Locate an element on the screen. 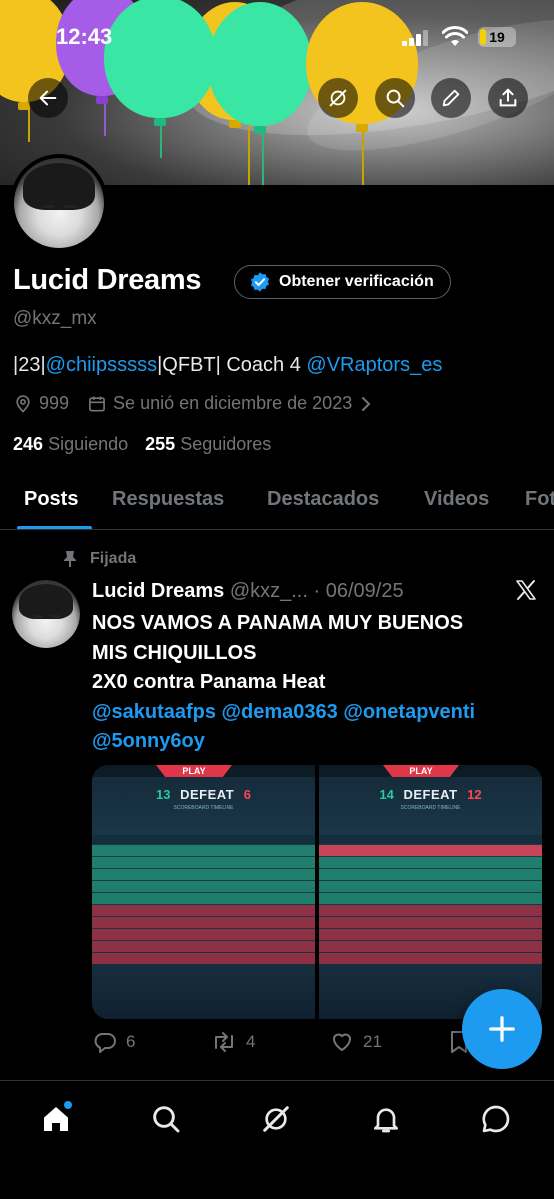 The width and height of the screenshot is (554, 1199). share-icon is located at coordinates (508, 97).